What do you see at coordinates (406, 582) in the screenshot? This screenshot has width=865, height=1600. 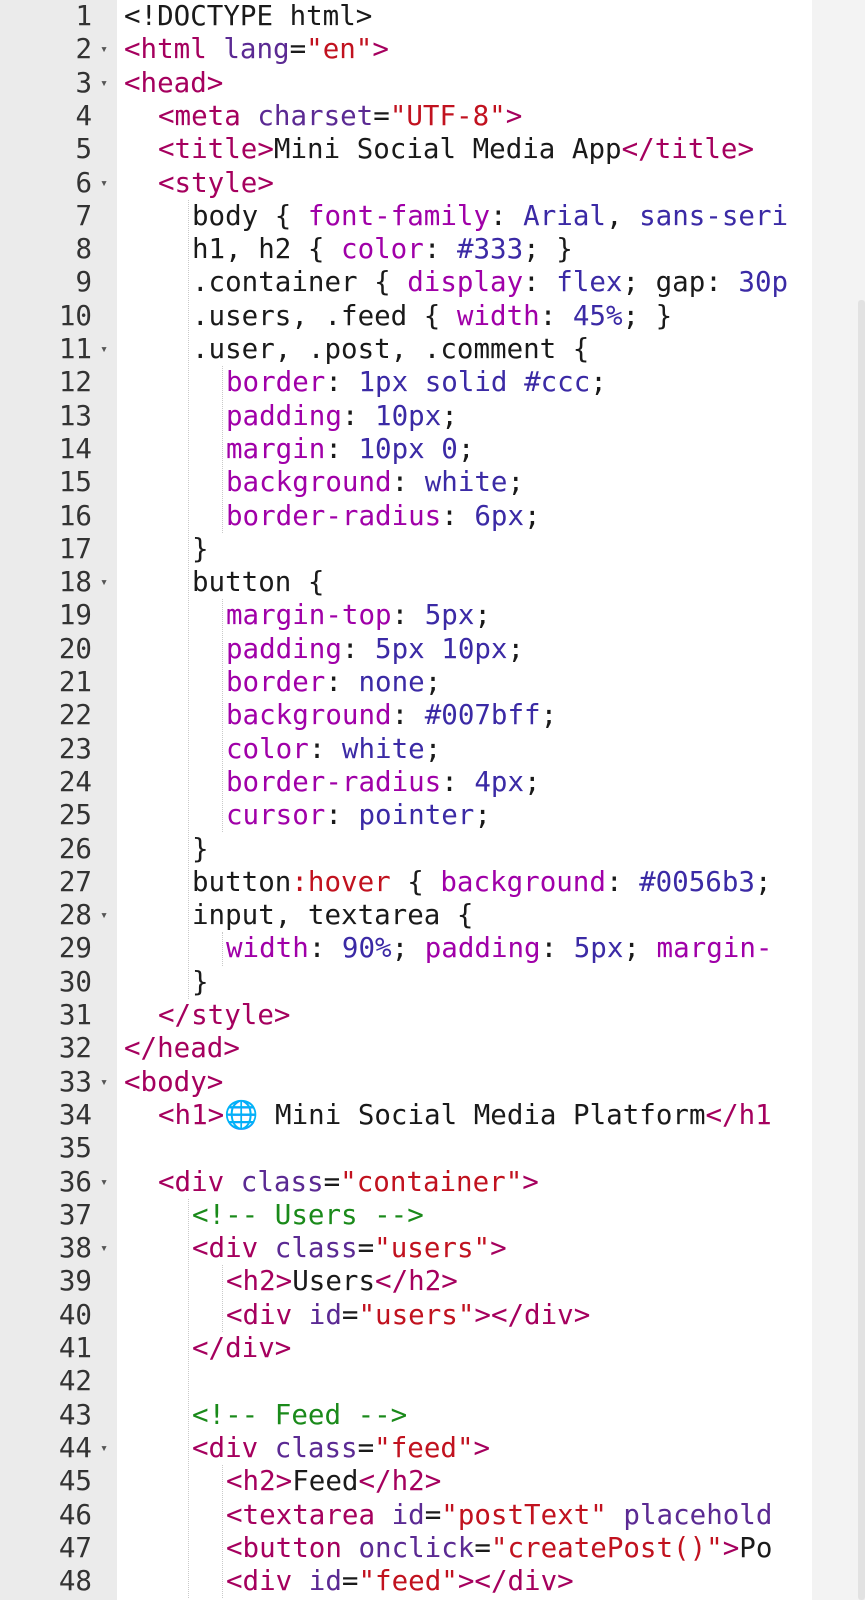 I see `code-line: 18 ▾ button {` at bounding box center [406, 582].